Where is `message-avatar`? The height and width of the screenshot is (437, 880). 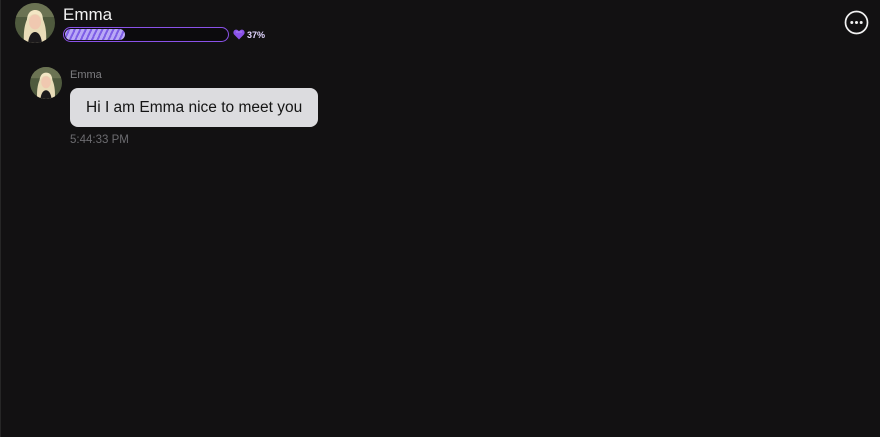
message-avatar is located at coordinates (46, 83).